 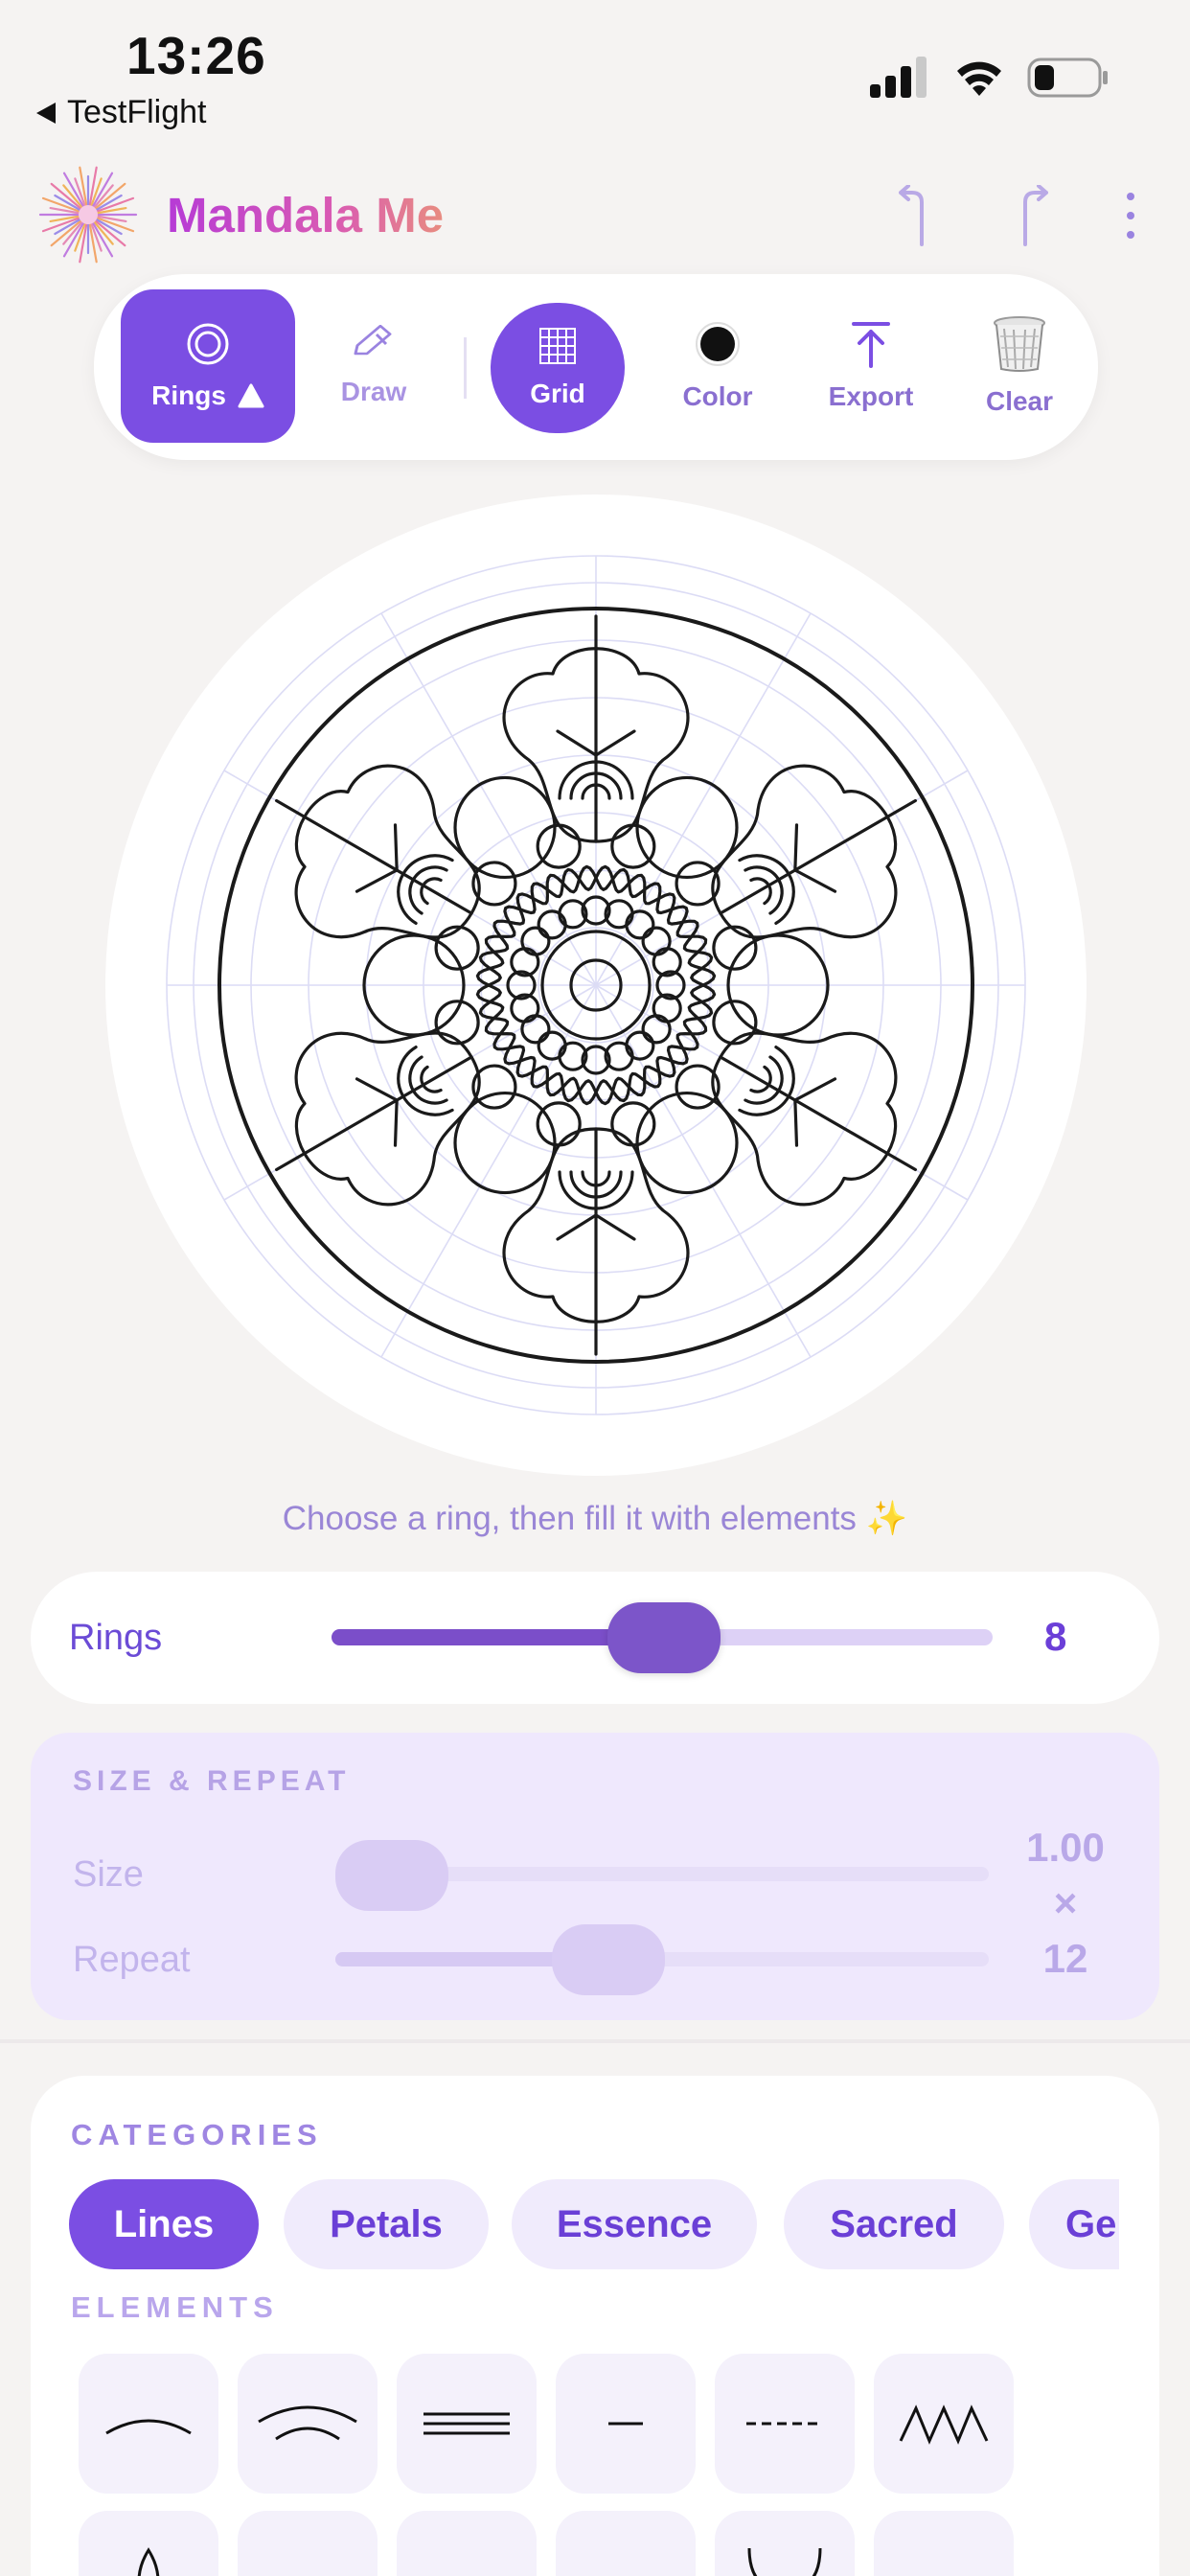 I want to click on element-tile-triple-line, so click(x=467, y=2424).